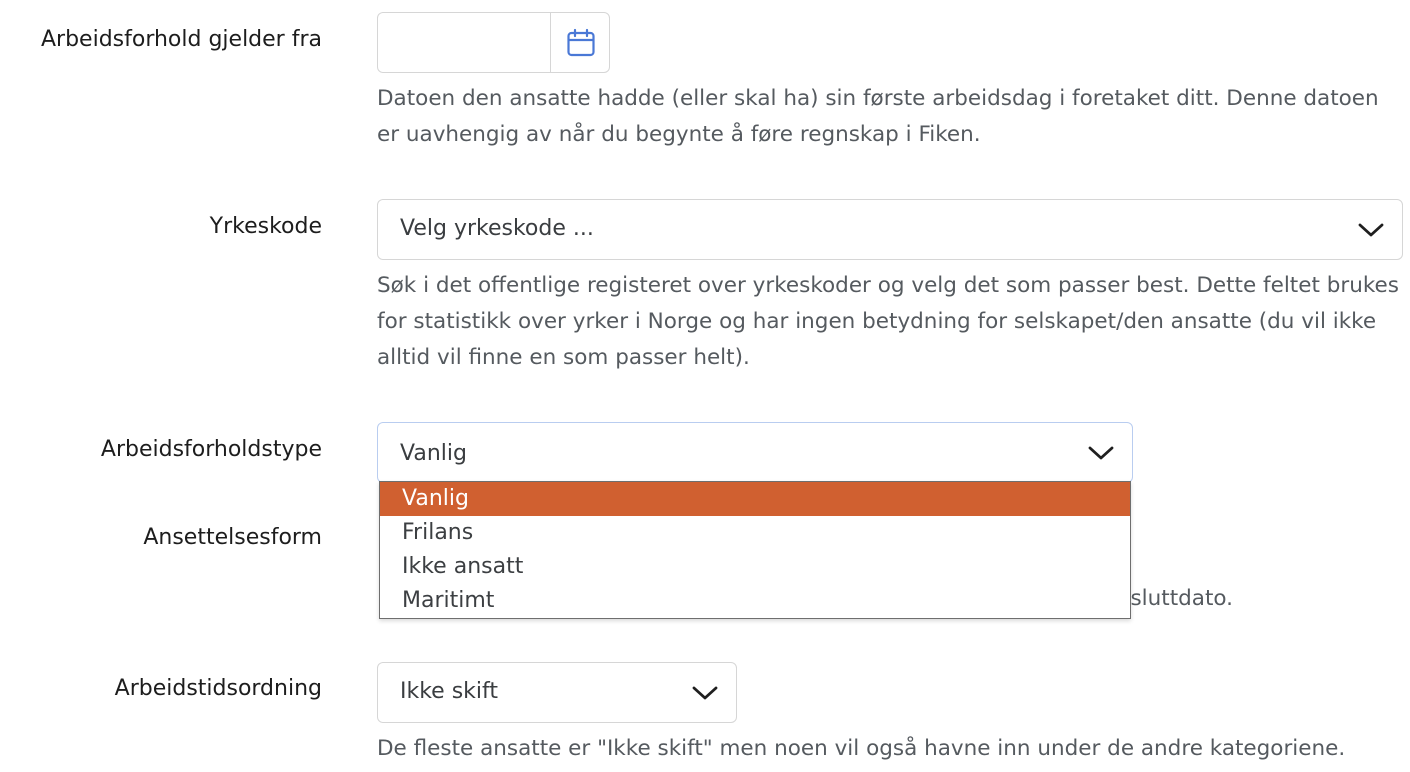  I want to click on working-hours-select: Ikke skift, so click(557, 692).